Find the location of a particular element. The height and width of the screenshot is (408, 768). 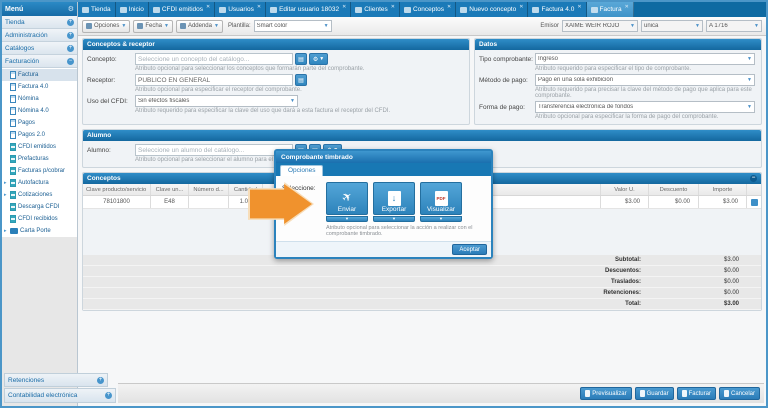

sidebar-item: ▸ Prefacturas is located at coordinates (39, 159).